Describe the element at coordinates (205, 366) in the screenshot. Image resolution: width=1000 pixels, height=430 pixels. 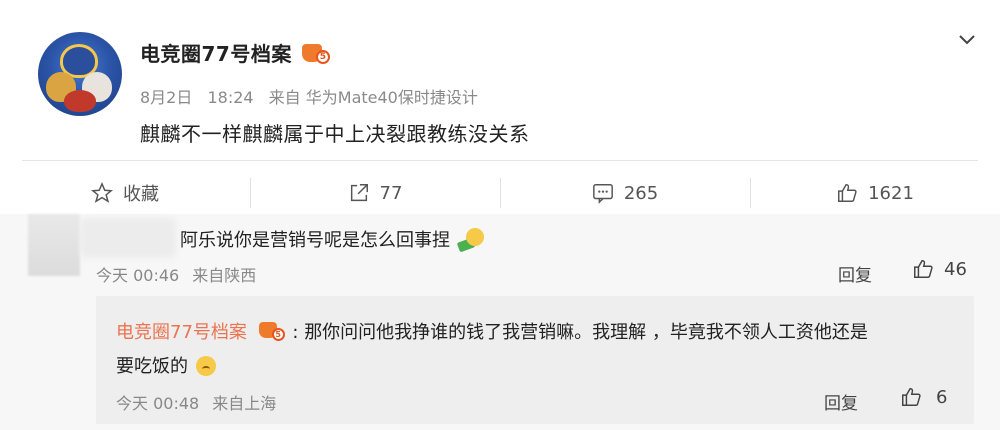
I see `sad-face-emoji-icon` at that location.